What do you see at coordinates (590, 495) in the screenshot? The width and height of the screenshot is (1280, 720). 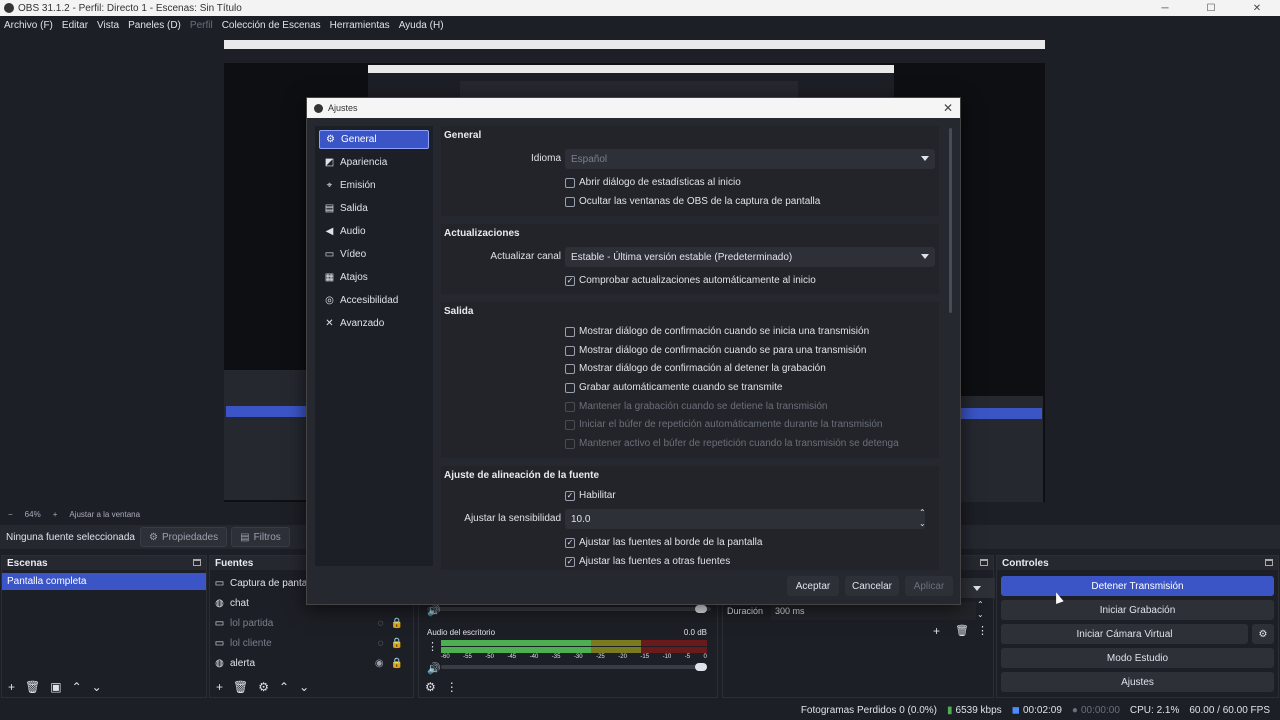 I see `snapping-enable-checkbox: ✓ Habilitar` at bounding box center [590, 495].